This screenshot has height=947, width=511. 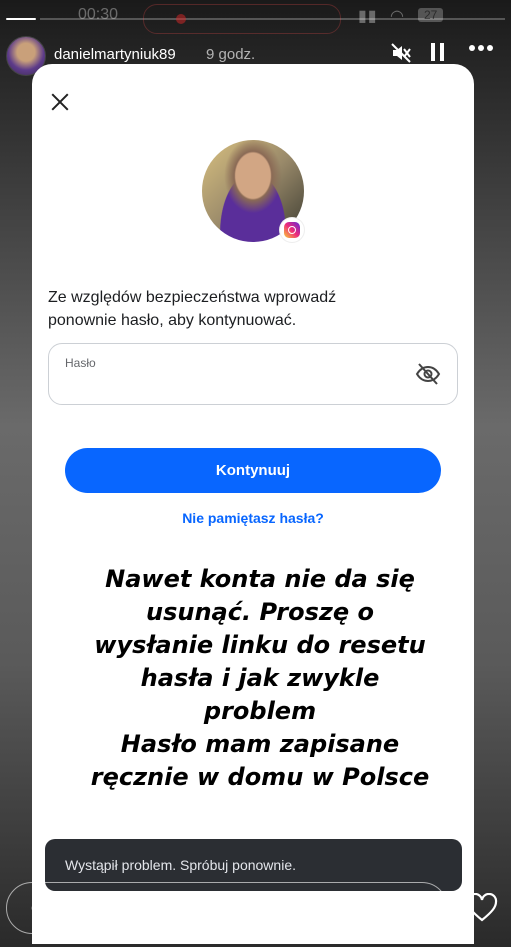 I want to click on caption-line: wysłanie linku do resetu, so click(x=260, y=645).